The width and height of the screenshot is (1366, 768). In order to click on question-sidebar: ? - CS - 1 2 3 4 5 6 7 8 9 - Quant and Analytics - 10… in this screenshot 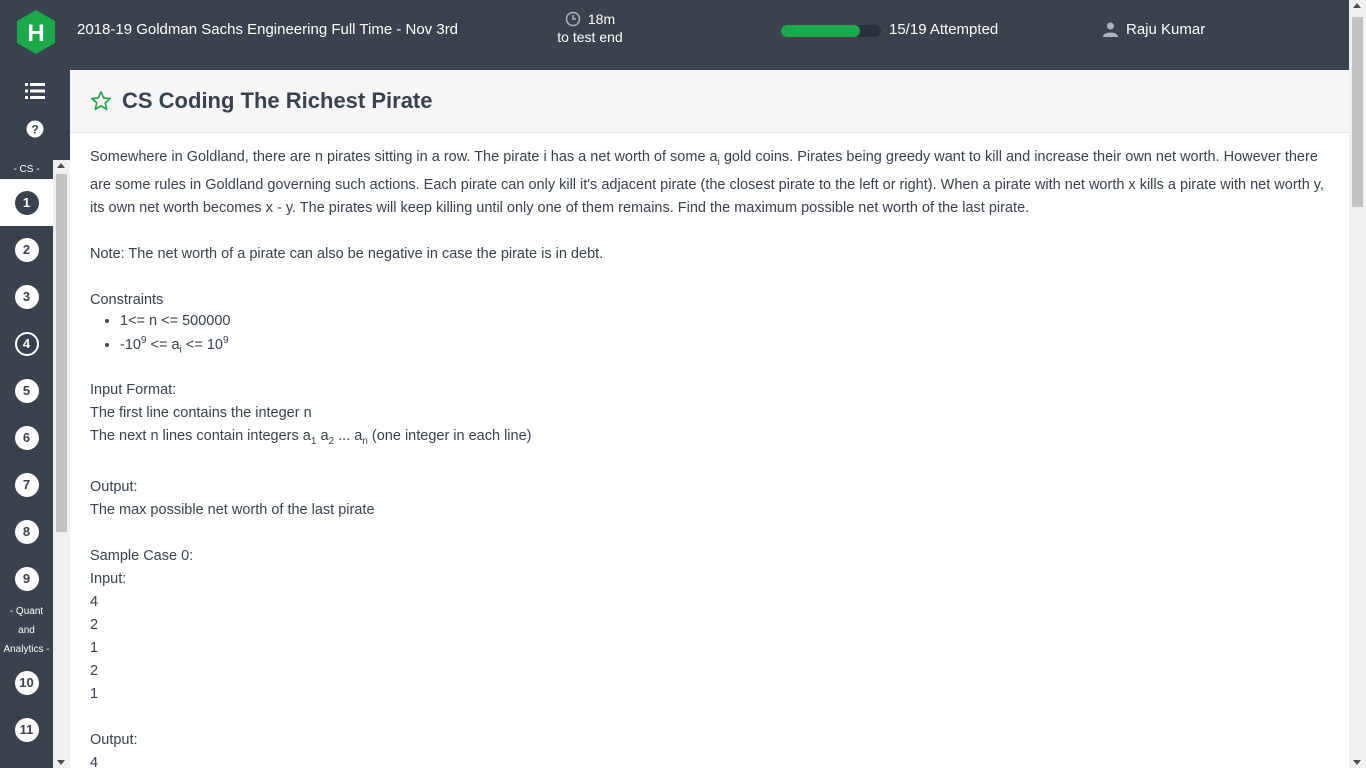, I will do `click(35, 419)`.